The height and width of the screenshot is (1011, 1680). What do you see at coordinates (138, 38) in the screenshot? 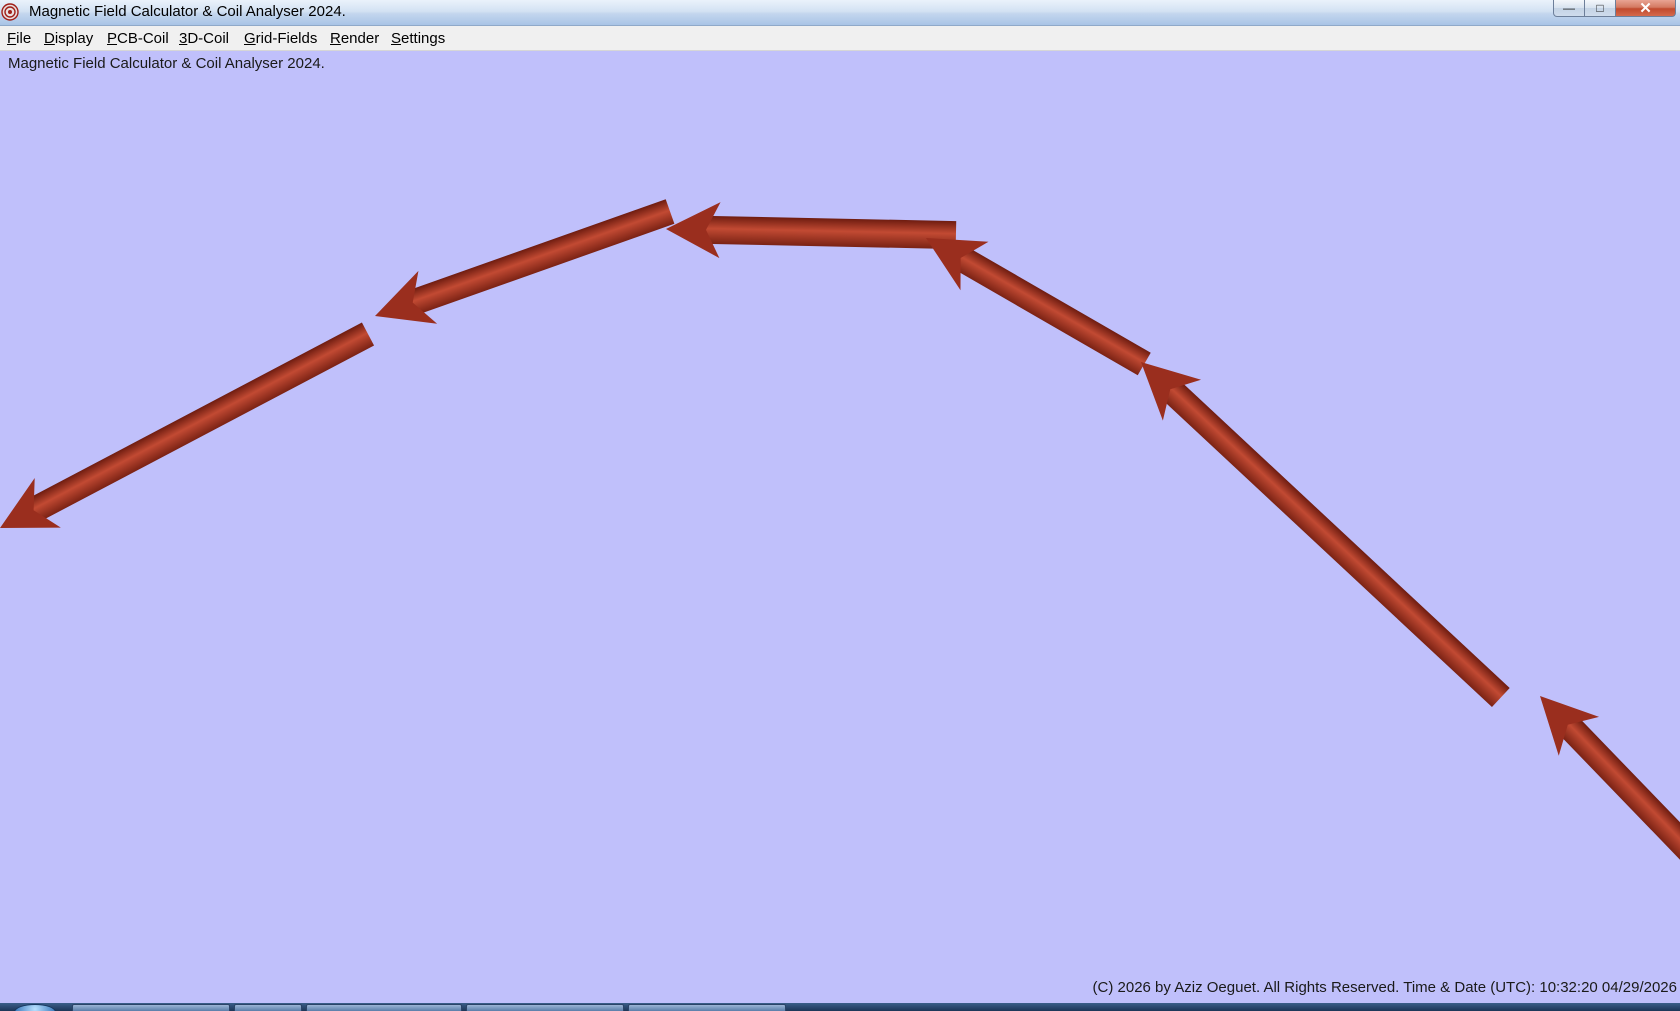
I see `menu-pcb-coil: PCB-Coil` at bounding box center [138, 38].